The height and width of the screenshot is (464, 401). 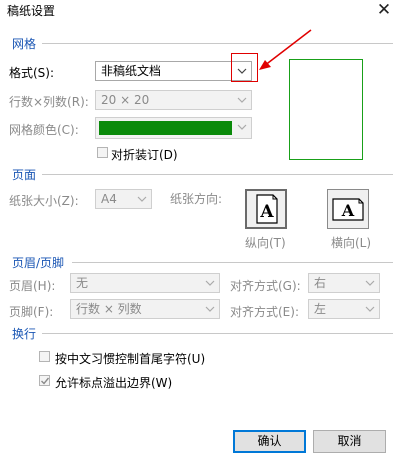 I want to click on header-align-value: 右, so click(x=320, y=283).